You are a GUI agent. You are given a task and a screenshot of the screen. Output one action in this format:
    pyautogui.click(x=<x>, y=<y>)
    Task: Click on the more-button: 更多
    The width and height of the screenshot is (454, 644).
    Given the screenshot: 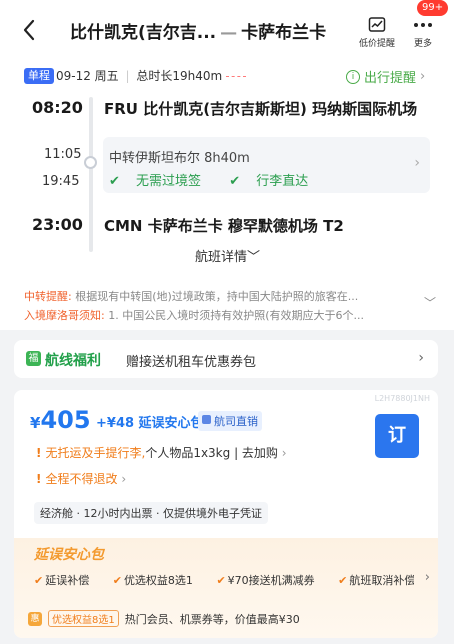 What is the action you would take?
    pyautogui.click(x=423, y=31)
    